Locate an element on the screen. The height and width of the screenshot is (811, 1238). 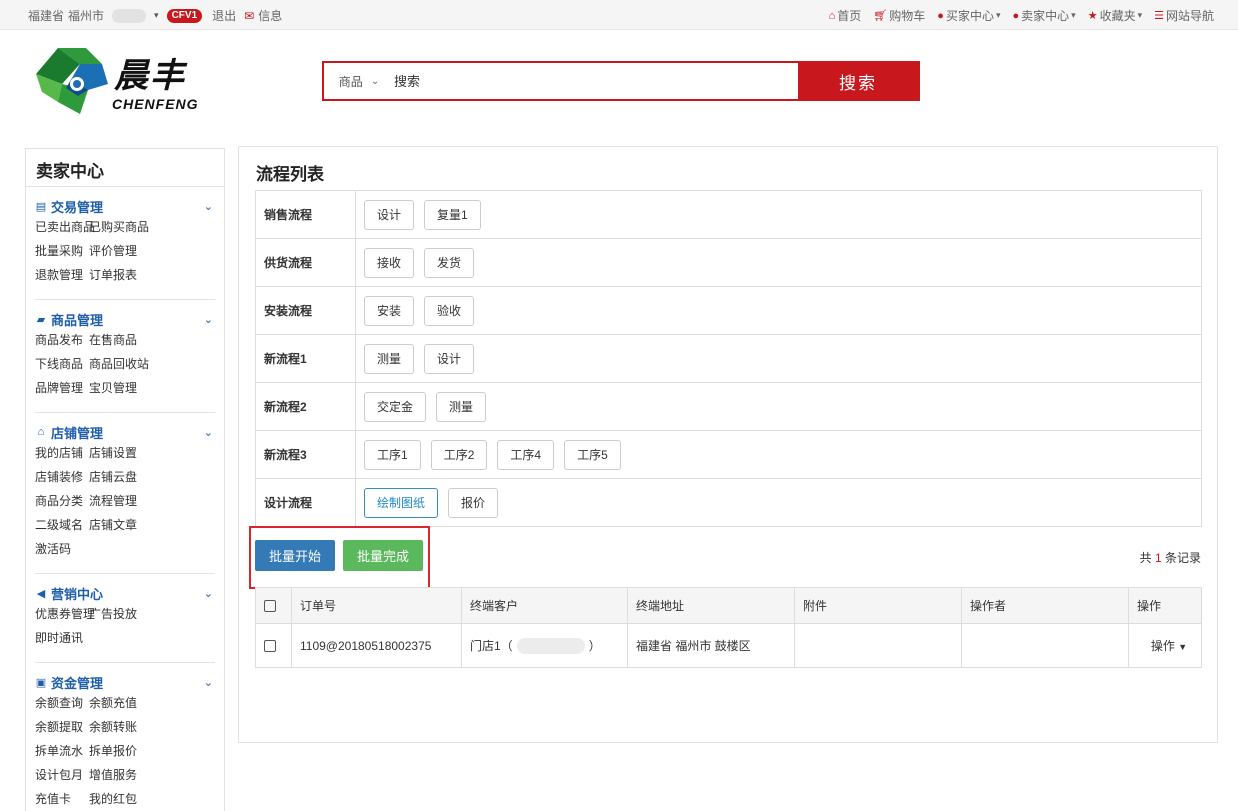
sidebar-link: 我的红包 is located at coordinates (129, 799).